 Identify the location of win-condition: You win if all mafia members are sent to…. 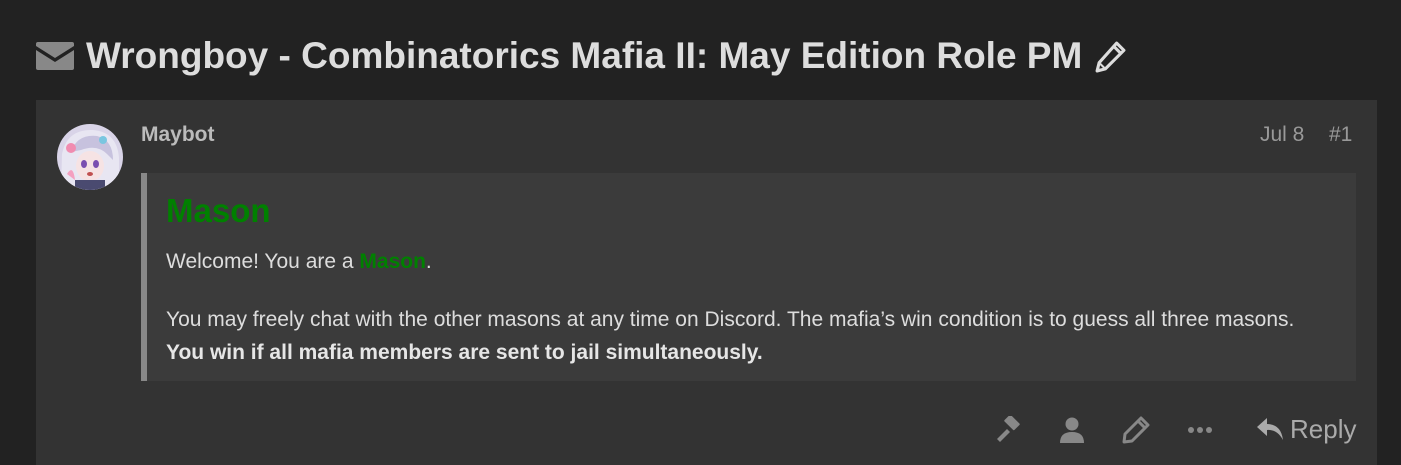
(464, 352).